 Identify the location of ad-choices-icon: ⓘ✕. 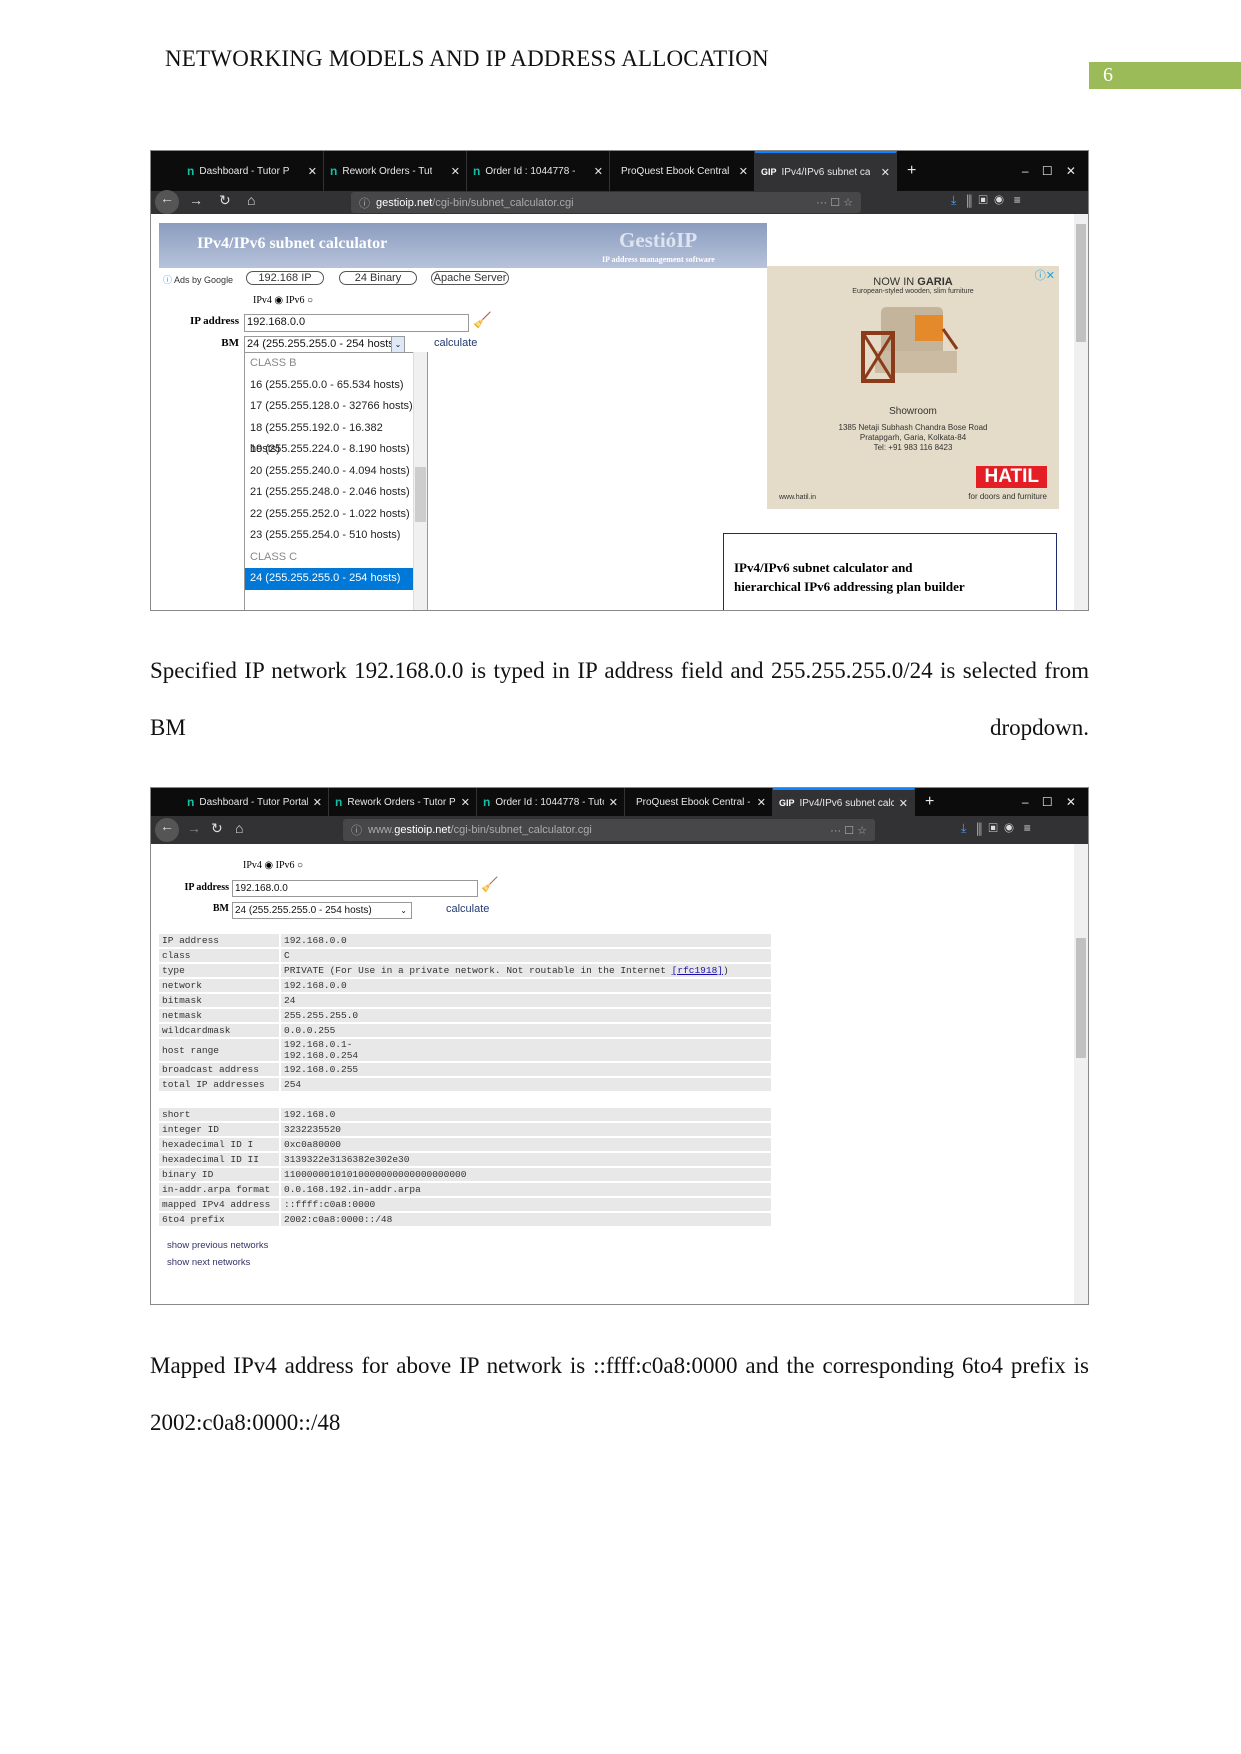
(1045, 275).